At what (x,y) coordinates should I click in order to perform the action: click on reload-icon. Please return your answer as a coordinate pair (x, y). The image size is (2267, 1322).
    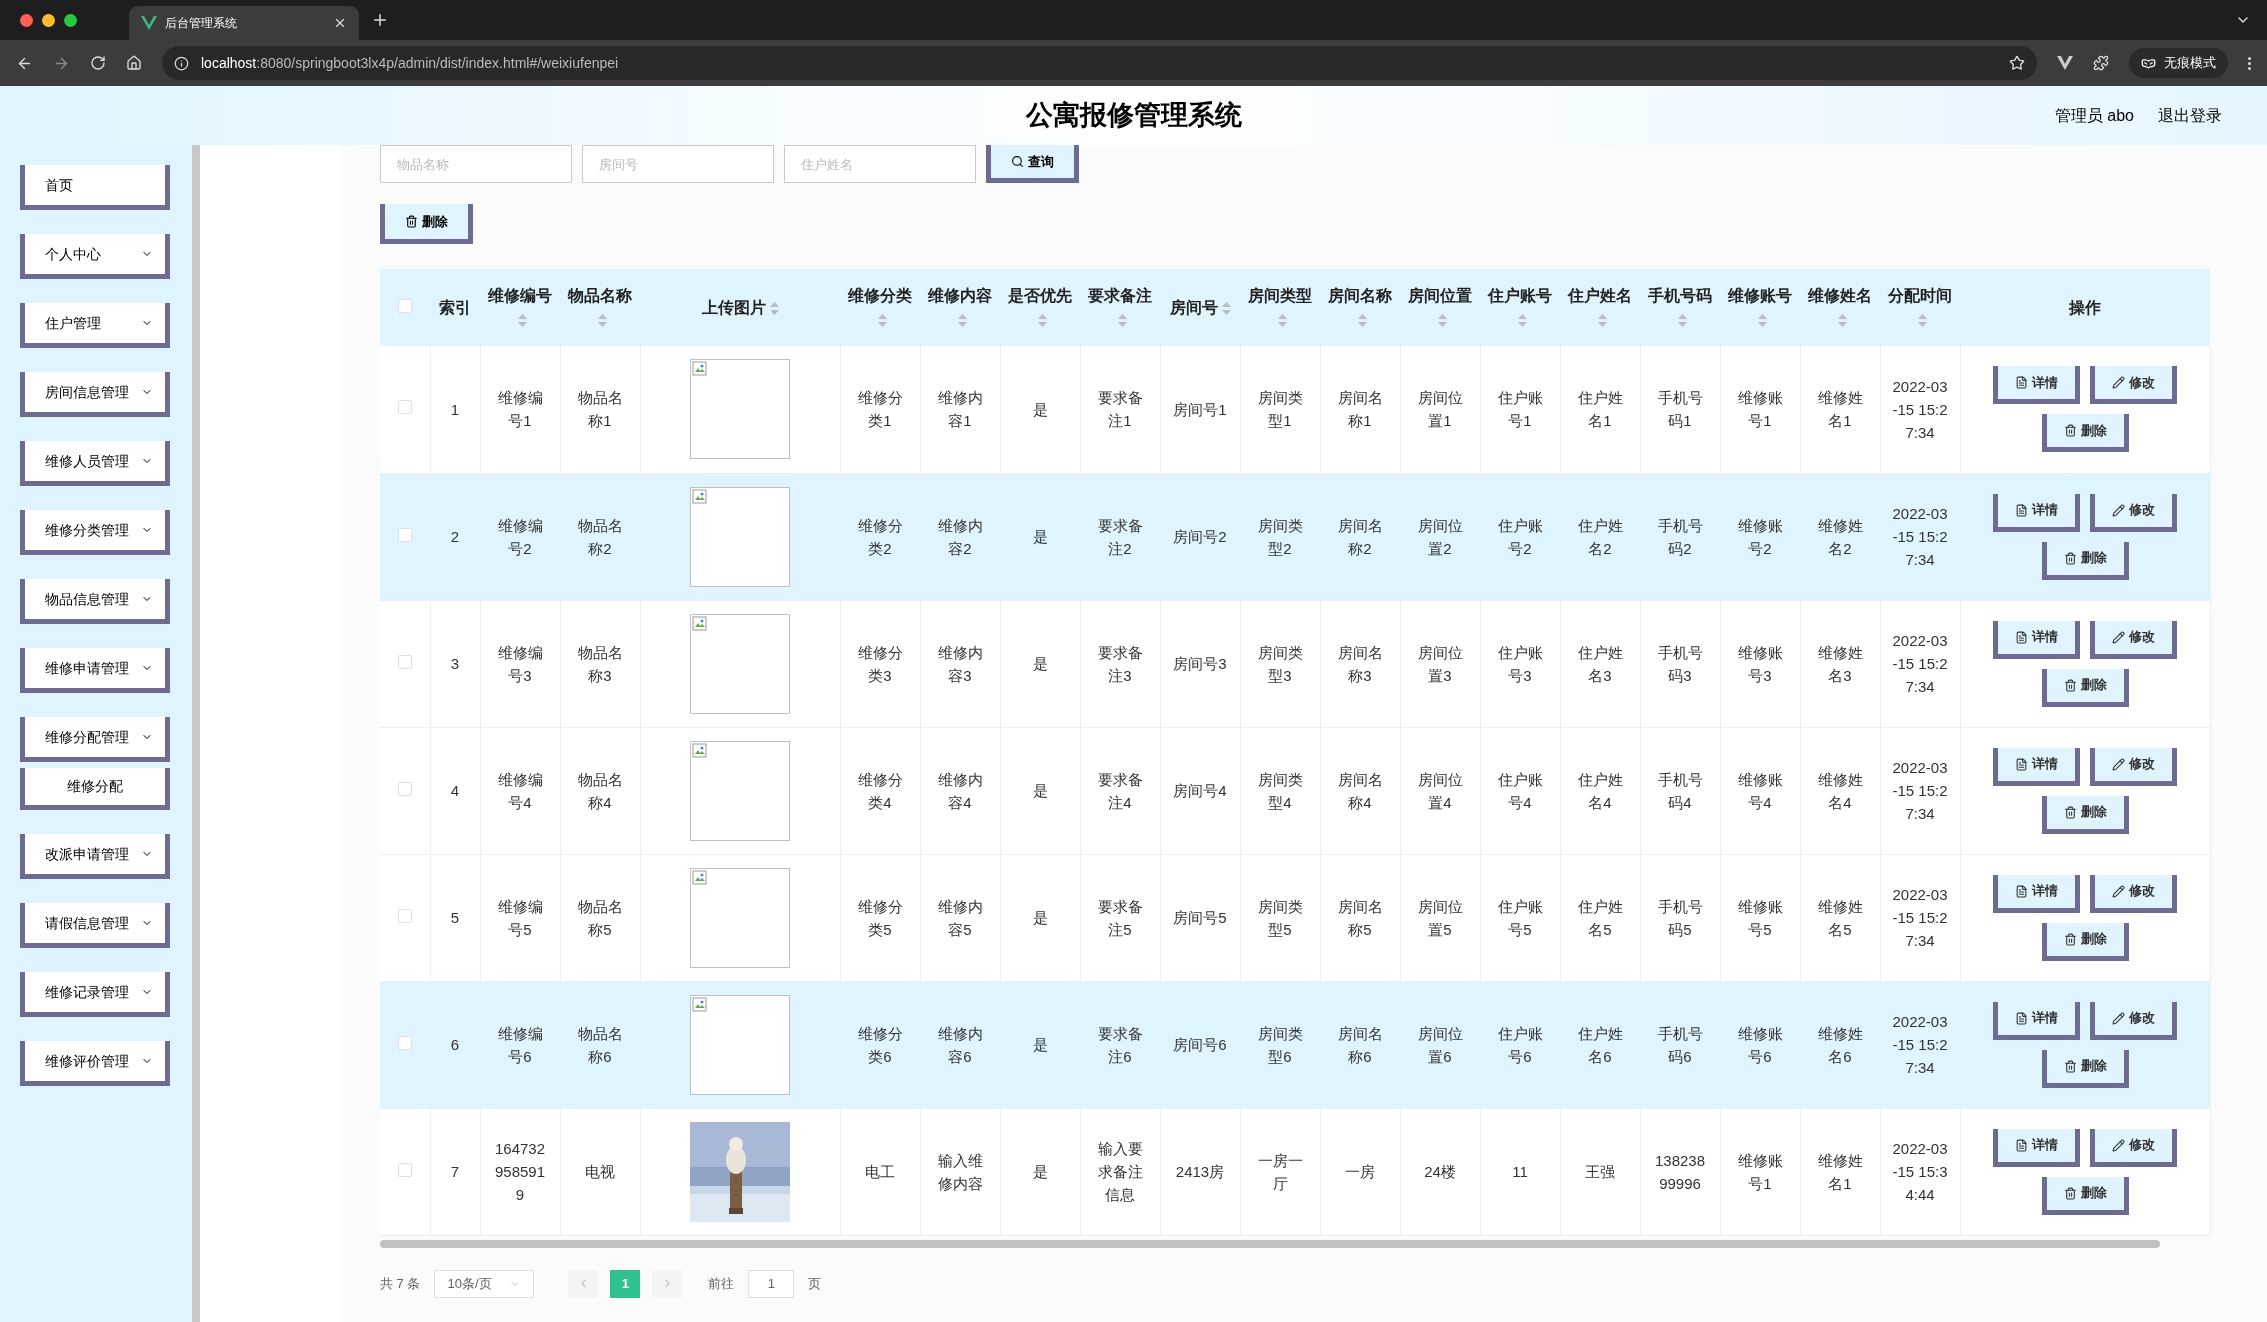
    Looking at the image, I should click on (98, 63).